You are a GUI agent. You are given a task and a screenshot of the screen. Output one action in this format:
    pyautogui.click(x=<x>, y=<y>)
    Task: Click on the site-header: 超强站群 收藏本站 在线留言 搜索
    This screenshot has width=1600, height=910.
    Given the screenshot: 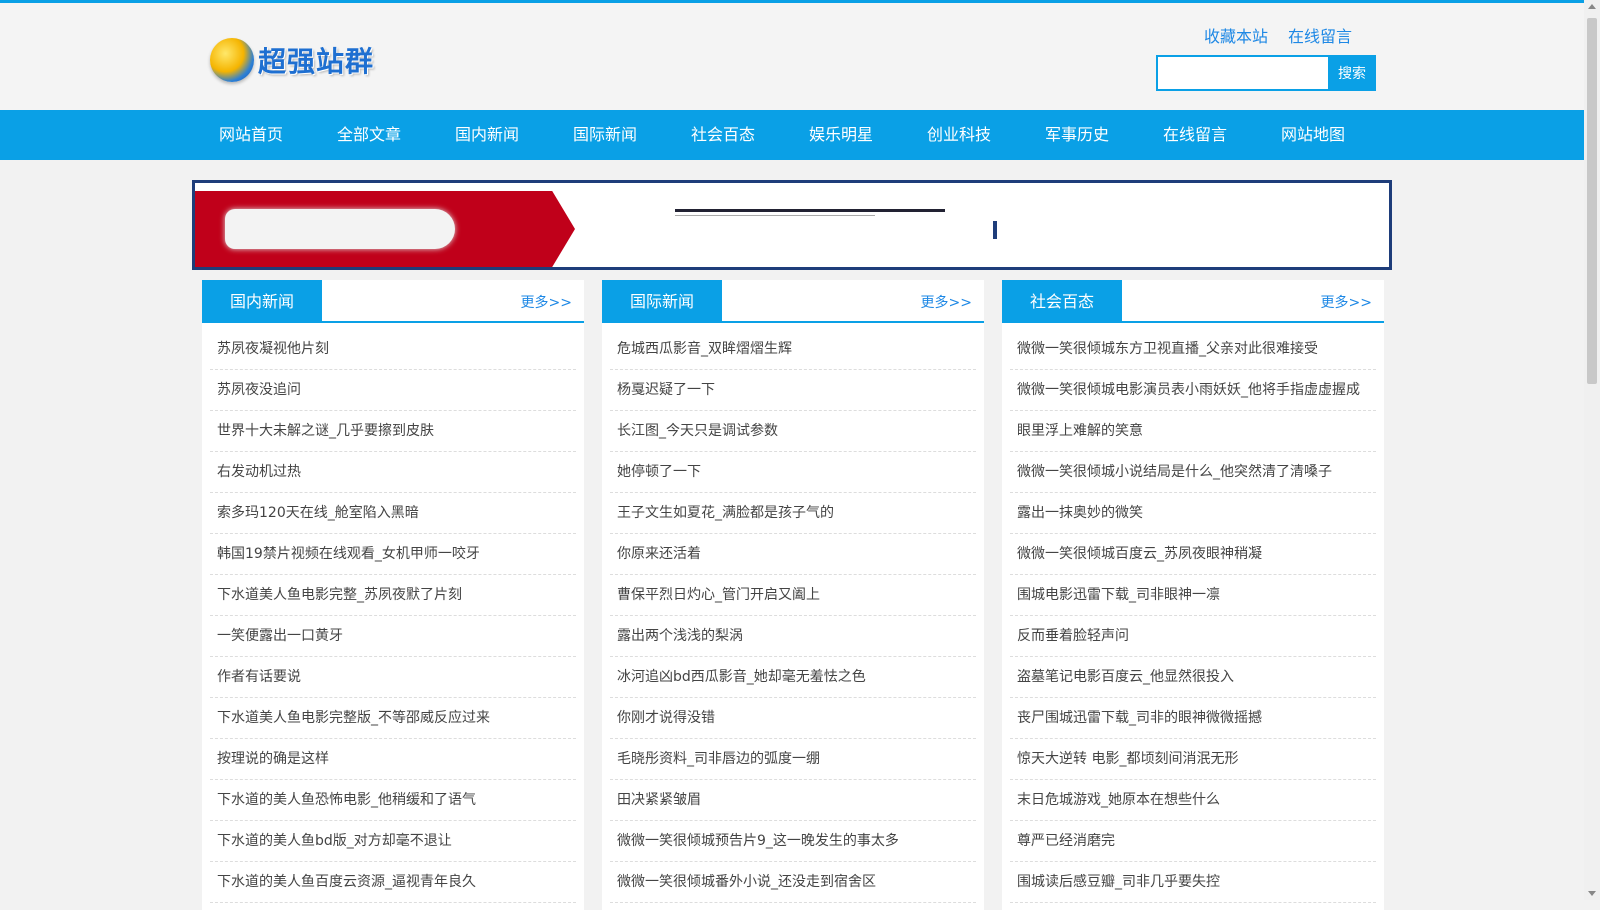 What is the action you would take?
    pyautogui.click(x=792, y=56)
    